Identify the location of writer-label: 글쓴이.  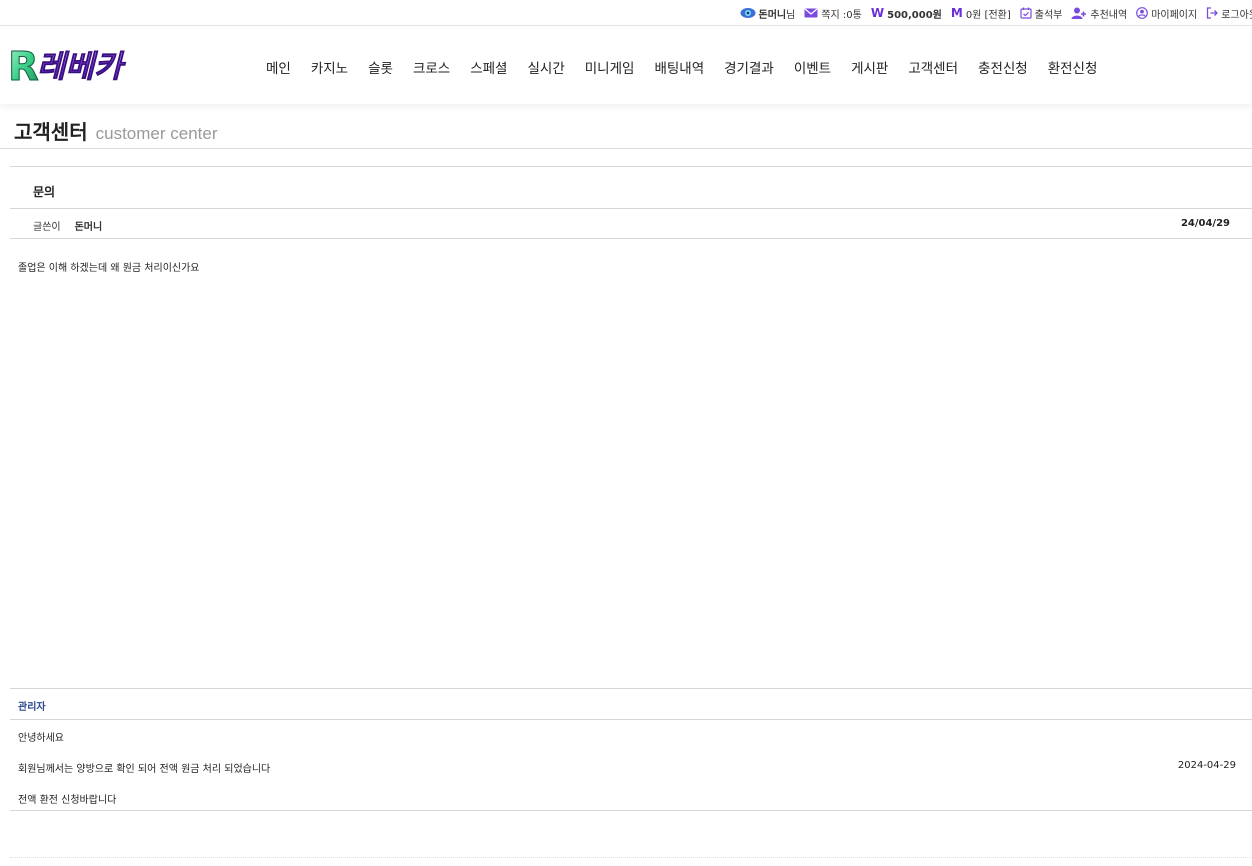
(47, 227).